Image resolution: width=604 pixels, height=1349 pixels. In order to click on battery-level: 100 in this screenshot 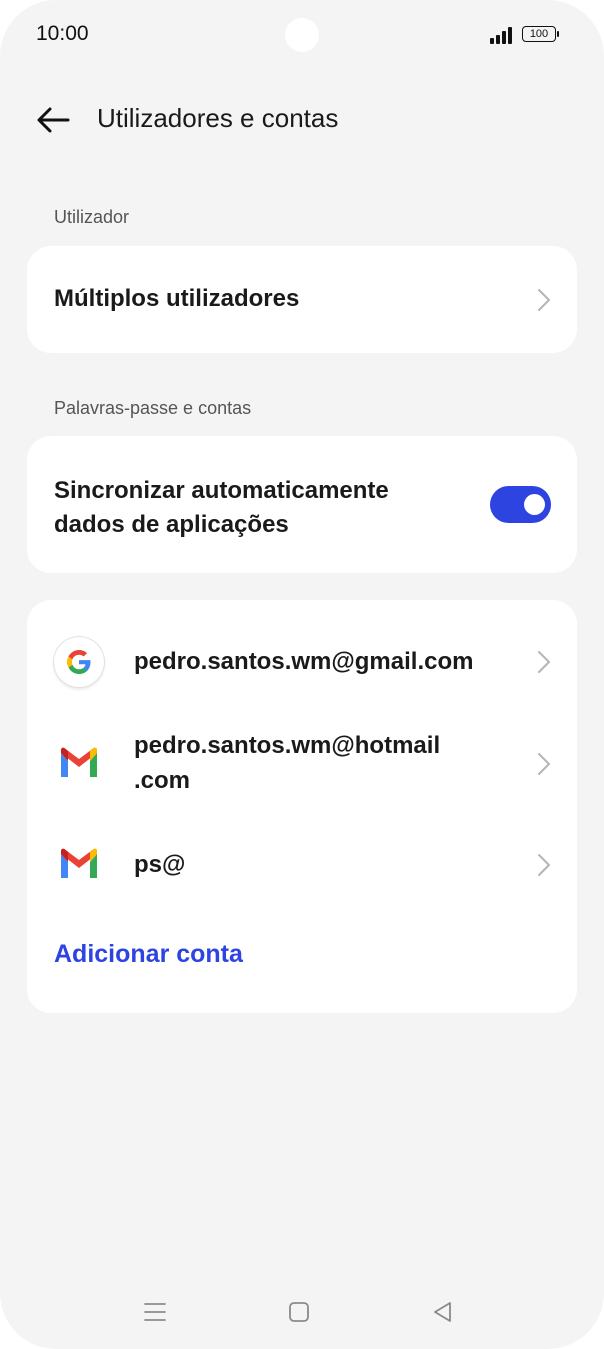, I will do `click(539, 34)`.